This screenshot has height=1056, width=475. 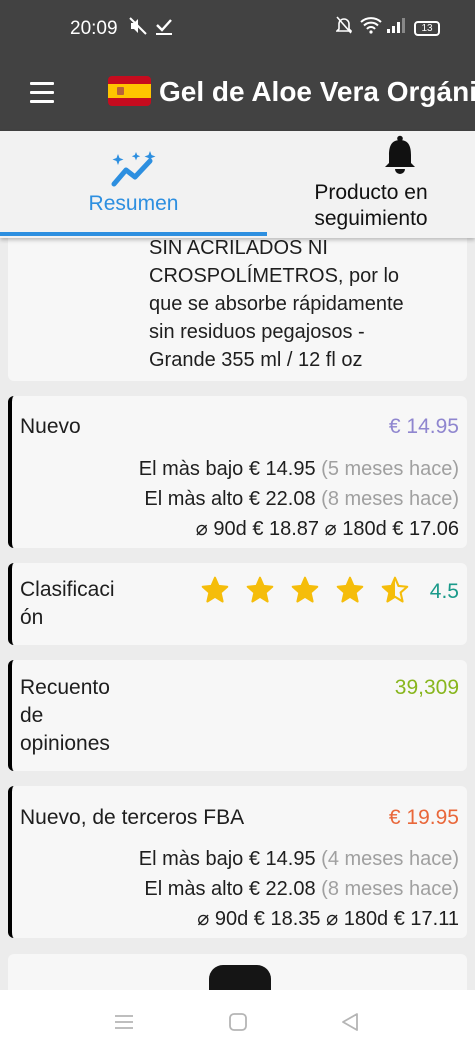 What do you see at coordinates (132, 817) in the screenshot?
I see `fba-price-label: Nuevo, de terceros FBA` at bounding box center [132, 817].